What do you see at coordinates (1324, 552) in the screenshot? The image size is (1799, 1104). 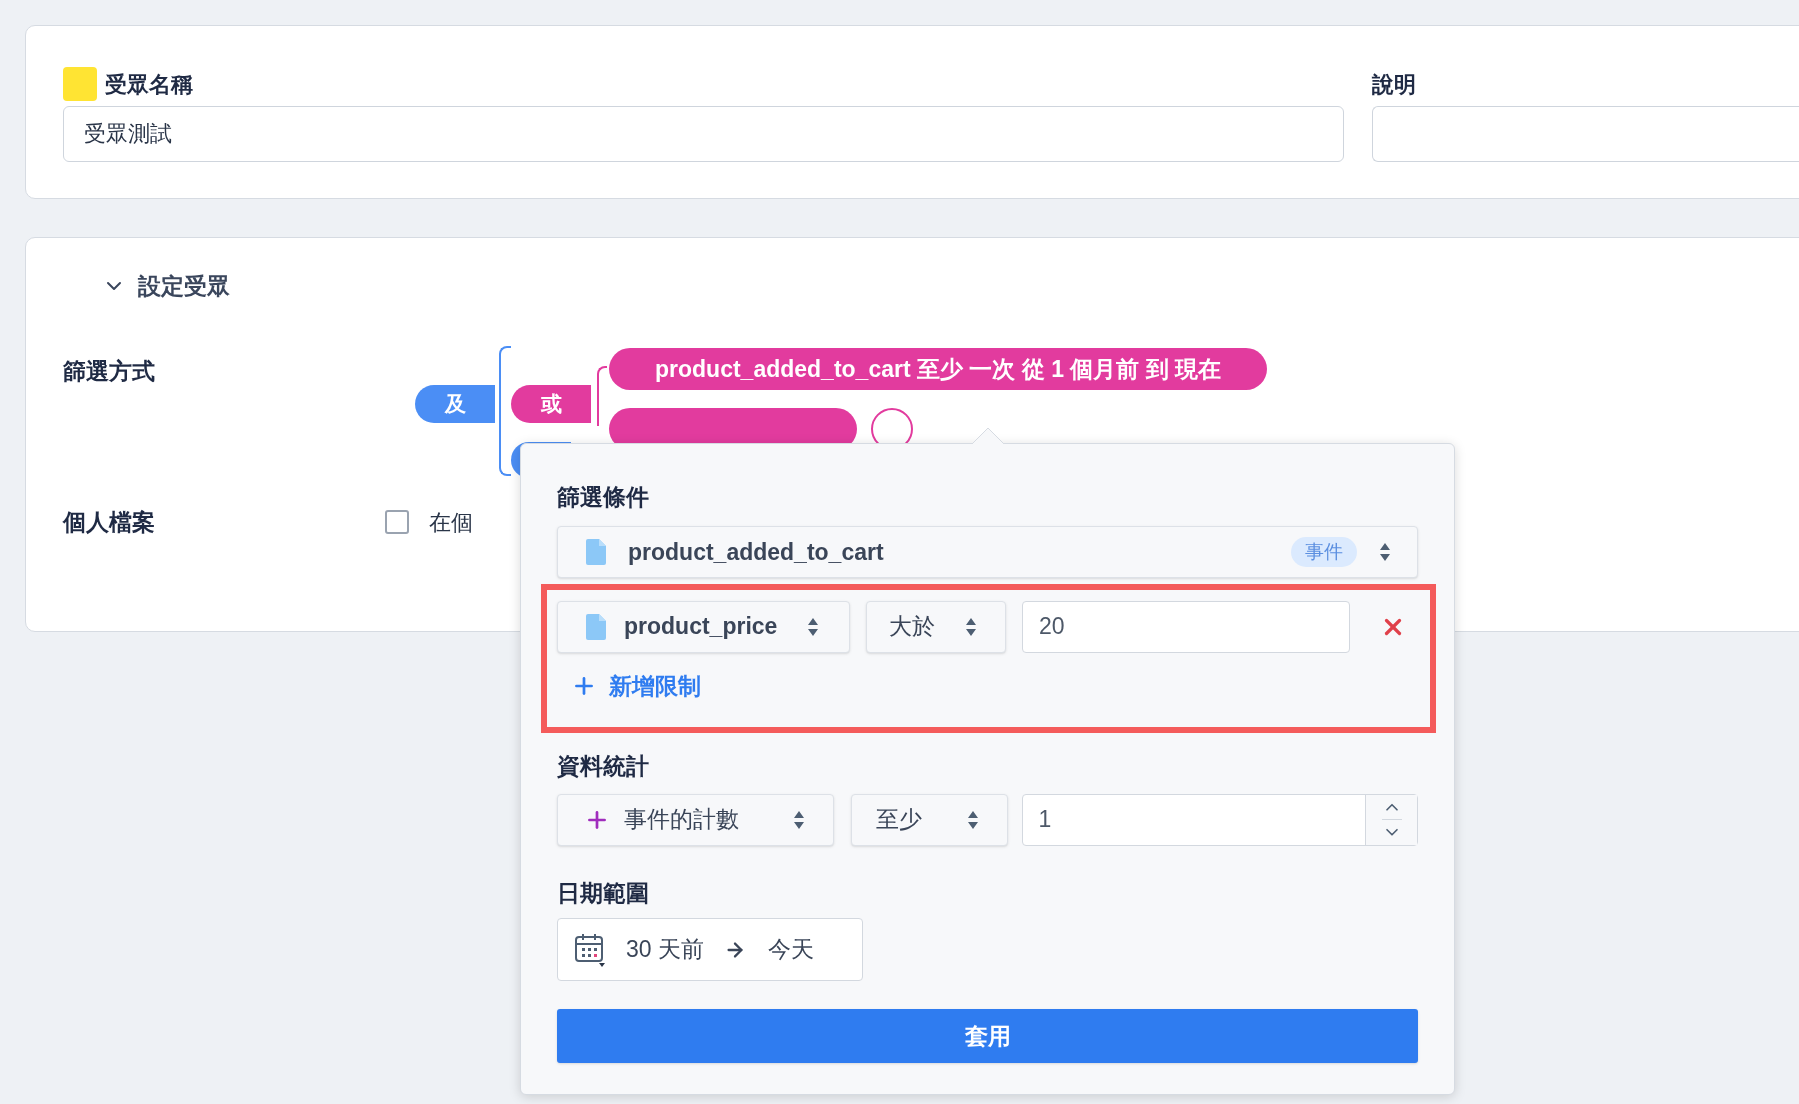 I see `event-tag: 事件` at bounding box center [1324, 552].